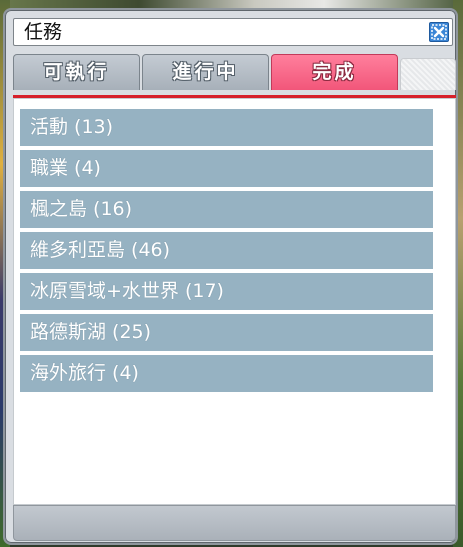  Describe the element at coordinates (226, 168) in the screenshot. I see `list-item-jobs: 職業 (4)` at that location.